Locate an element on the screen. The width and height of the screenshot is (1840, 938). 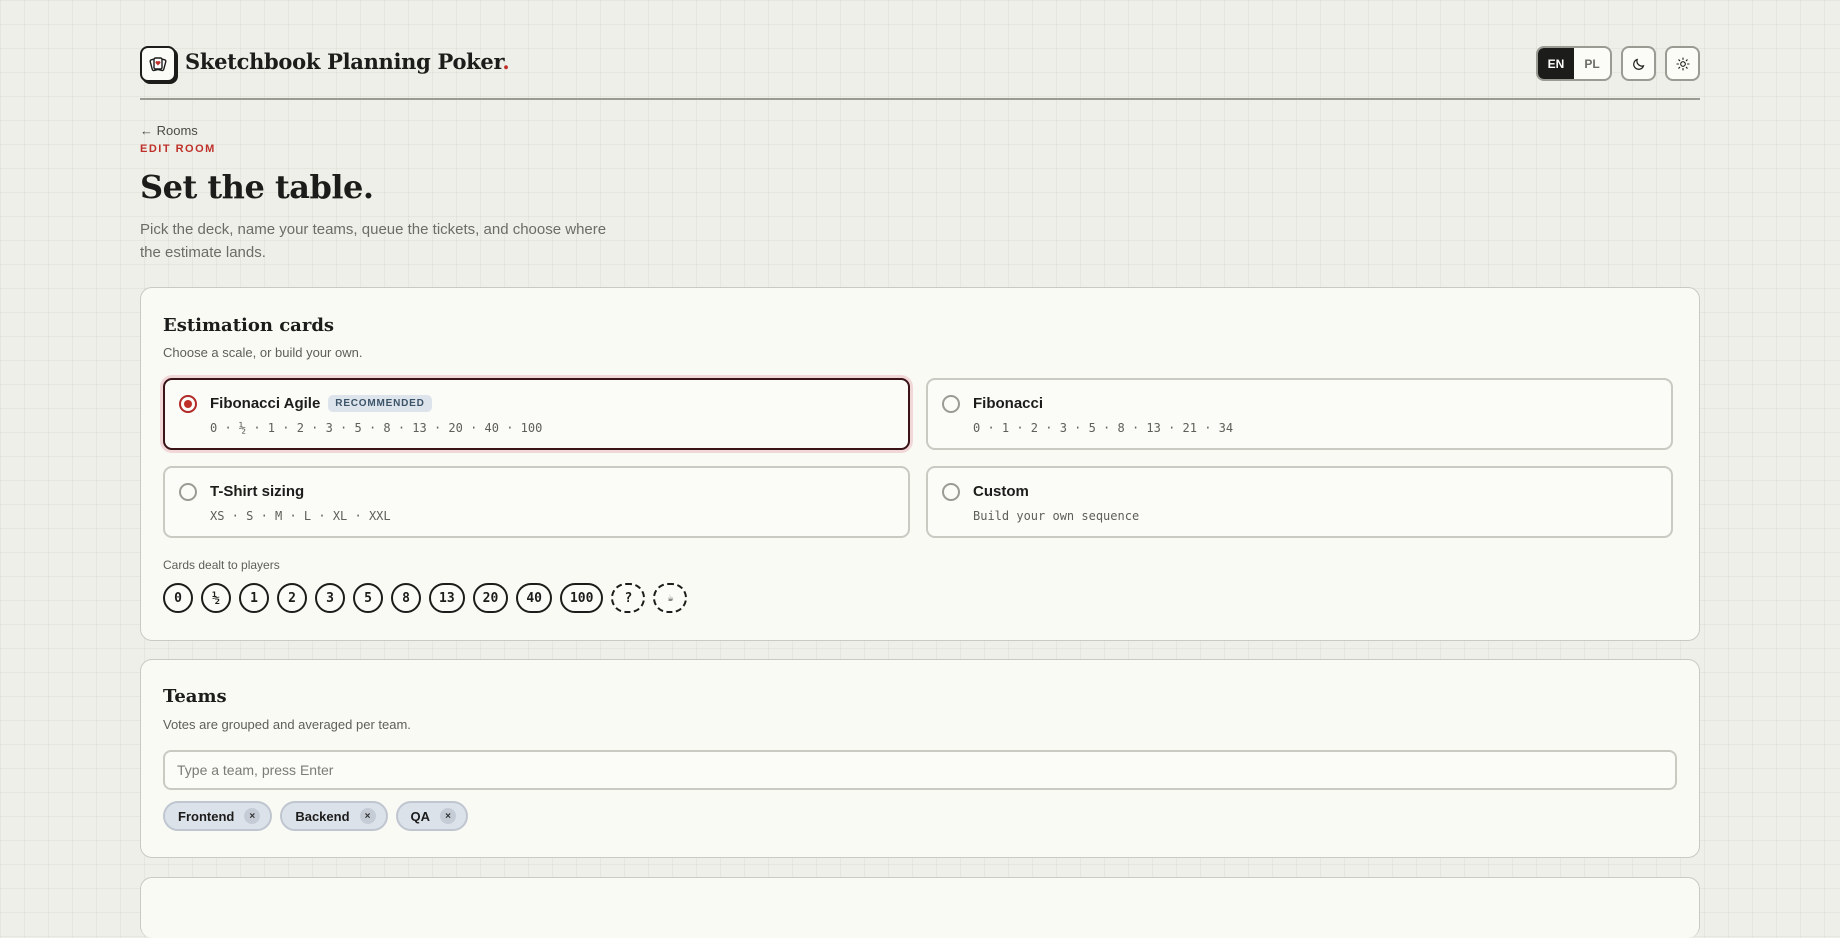
card-chip: 40 is located at coordinates (534, 598).